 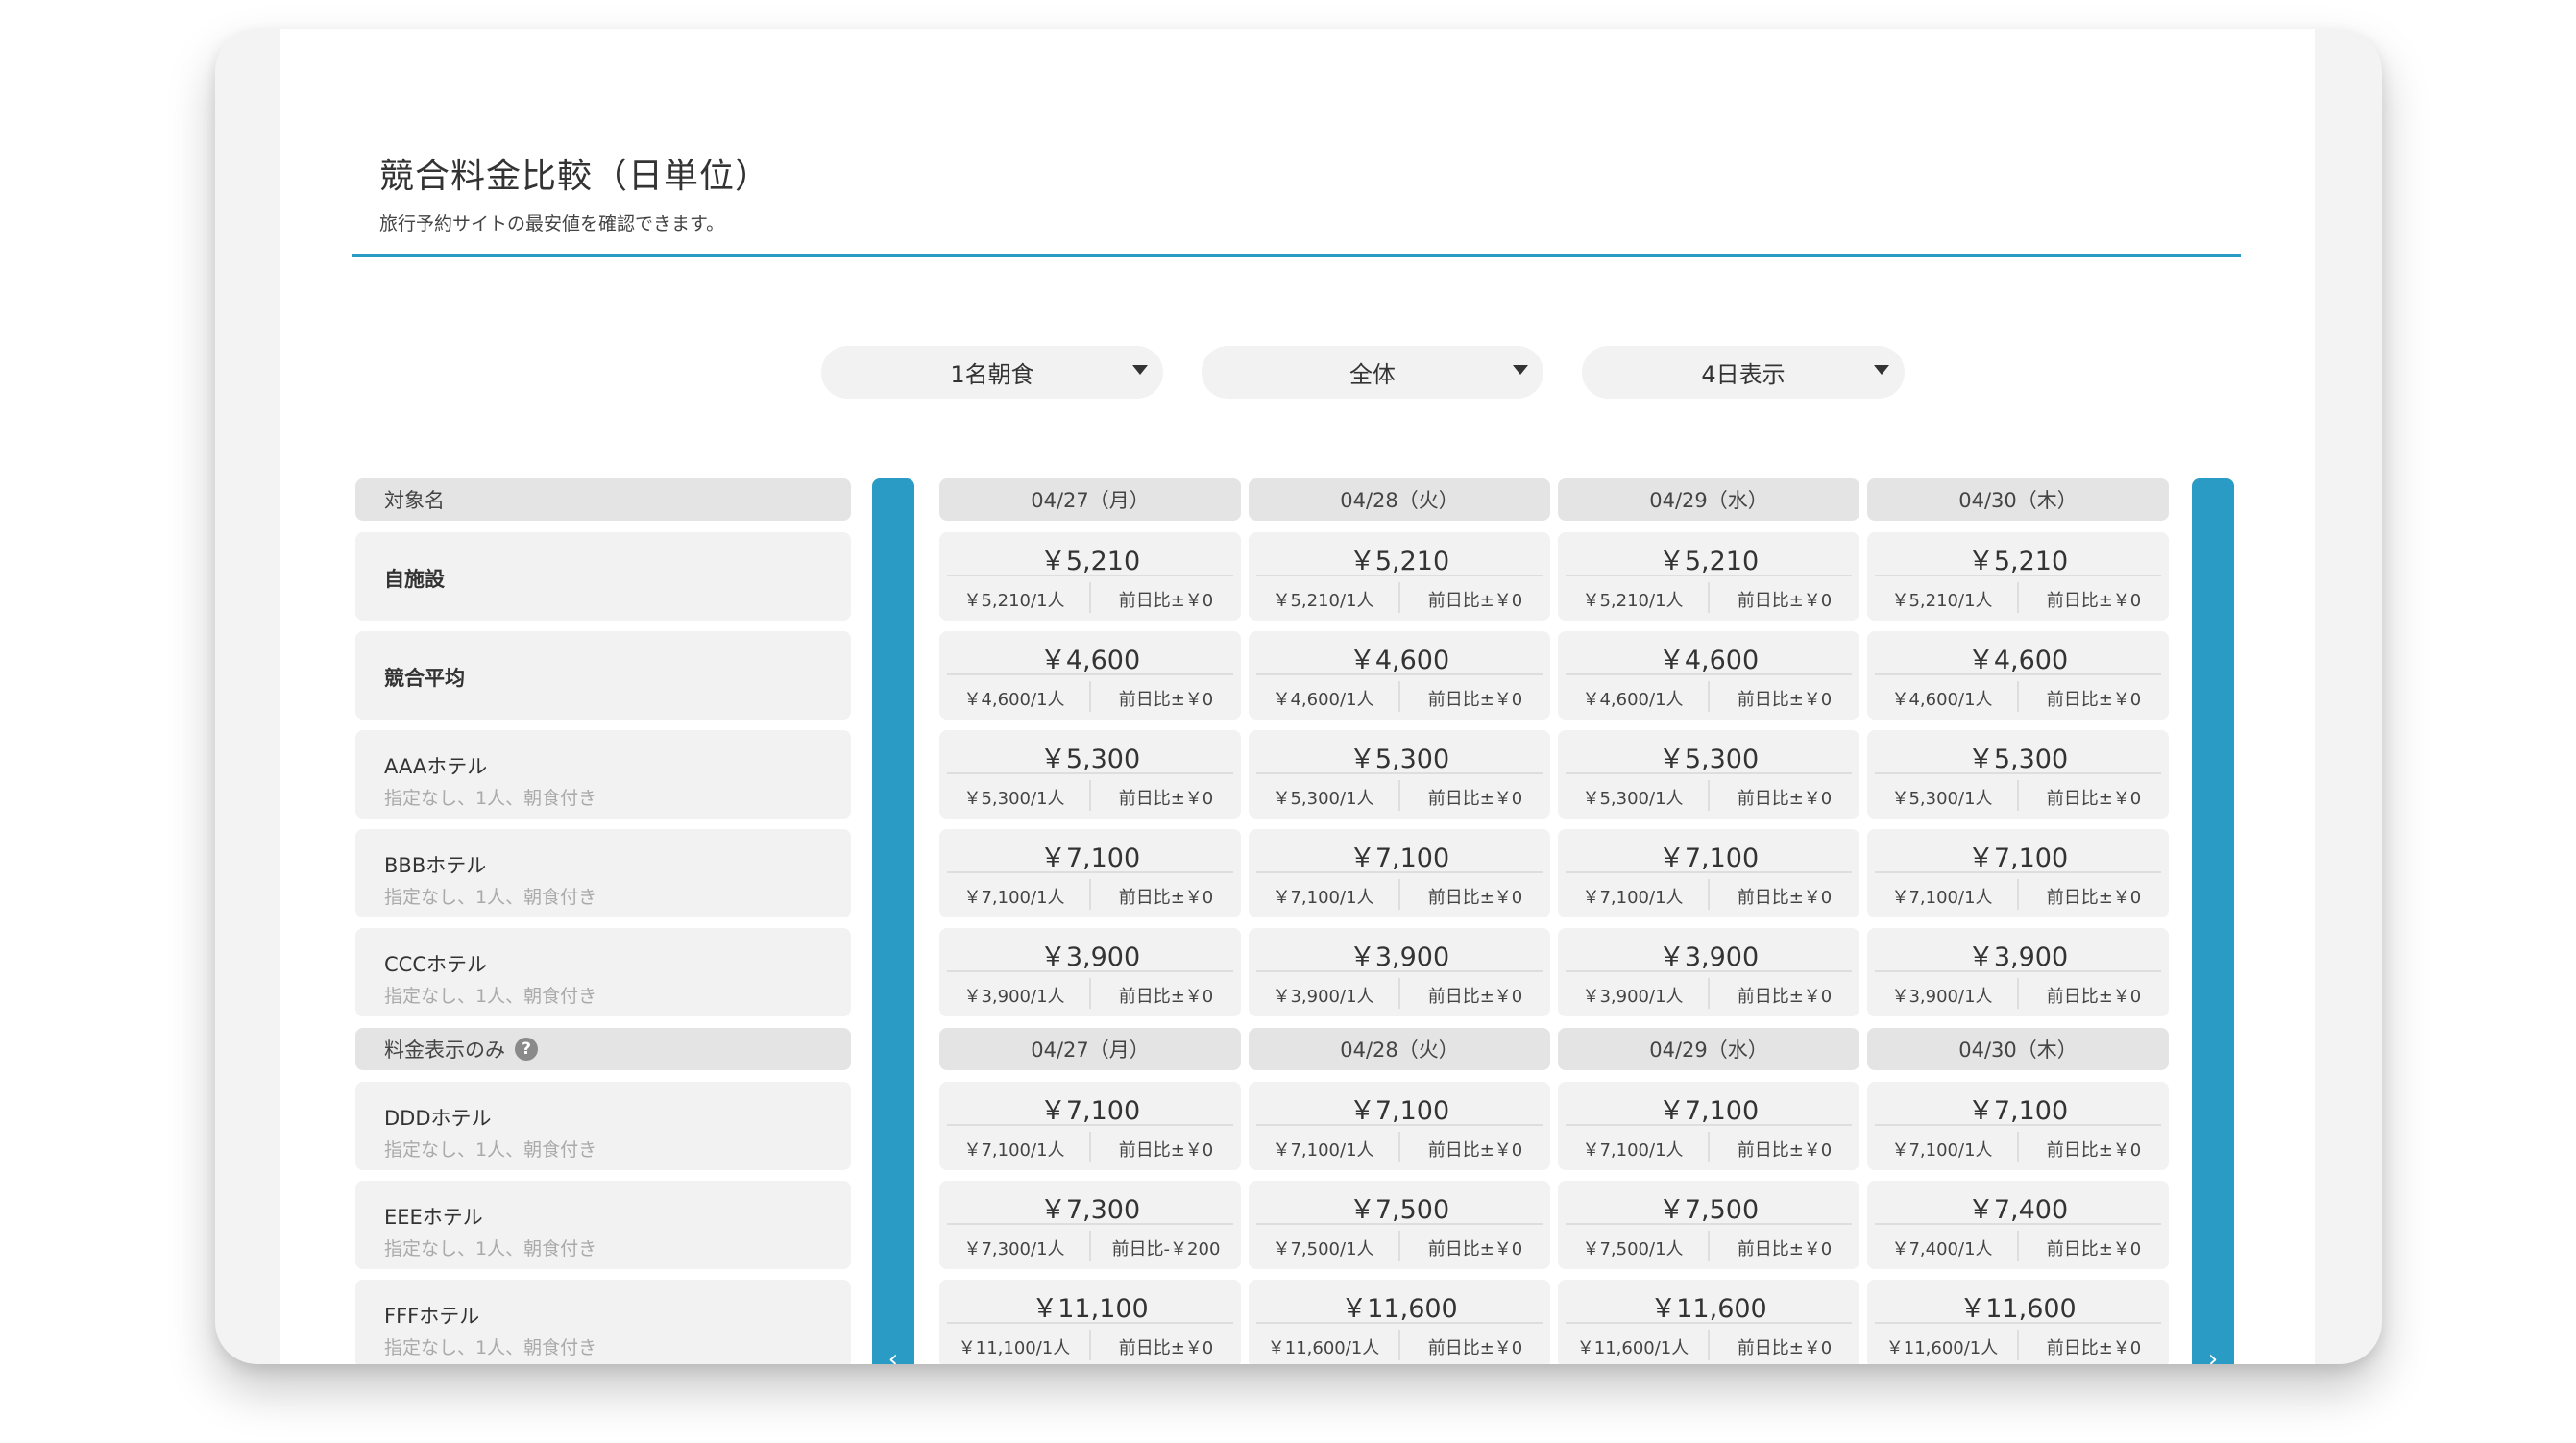 What do you see at coordinates (575, 176) in the screenshot?
I see `page-title: 競合料金比較（日単位）` at bounding box center [575, 176].